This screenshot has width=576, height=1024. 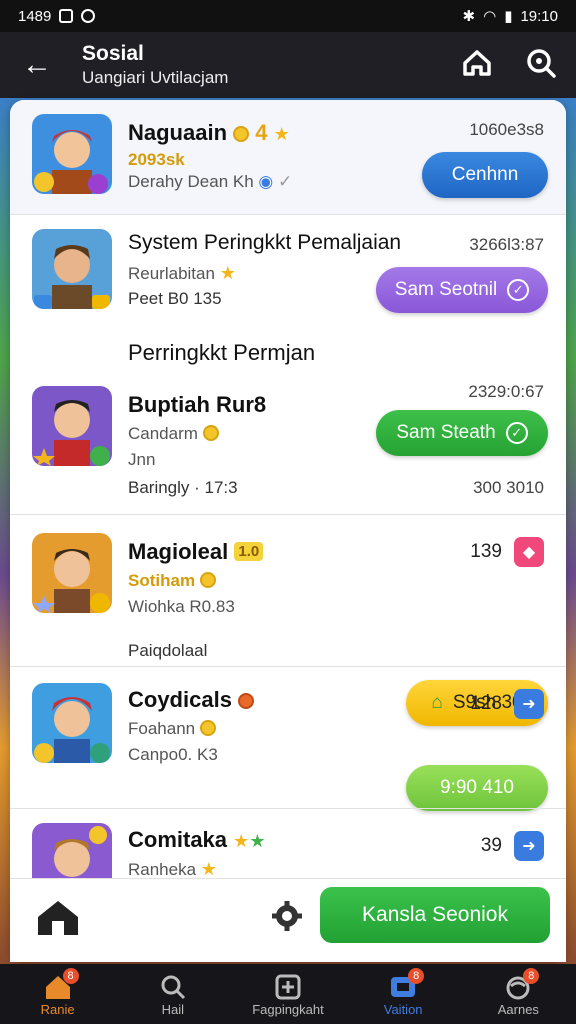 I want to click on button-label: Cenhnn, so click(x=485, y=174).